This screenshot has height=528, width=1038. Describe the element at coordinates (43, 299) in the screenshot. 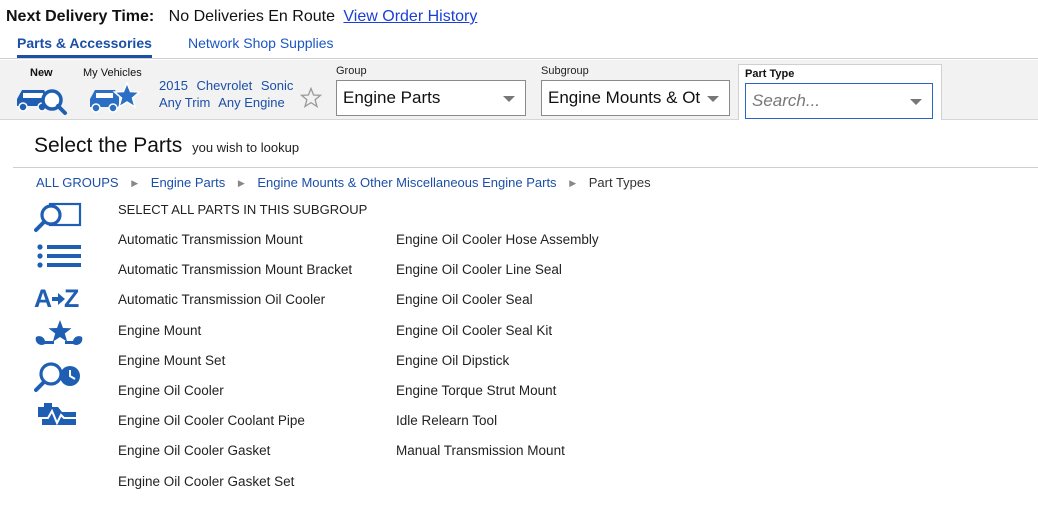

I see `svg-text: A` at that location.